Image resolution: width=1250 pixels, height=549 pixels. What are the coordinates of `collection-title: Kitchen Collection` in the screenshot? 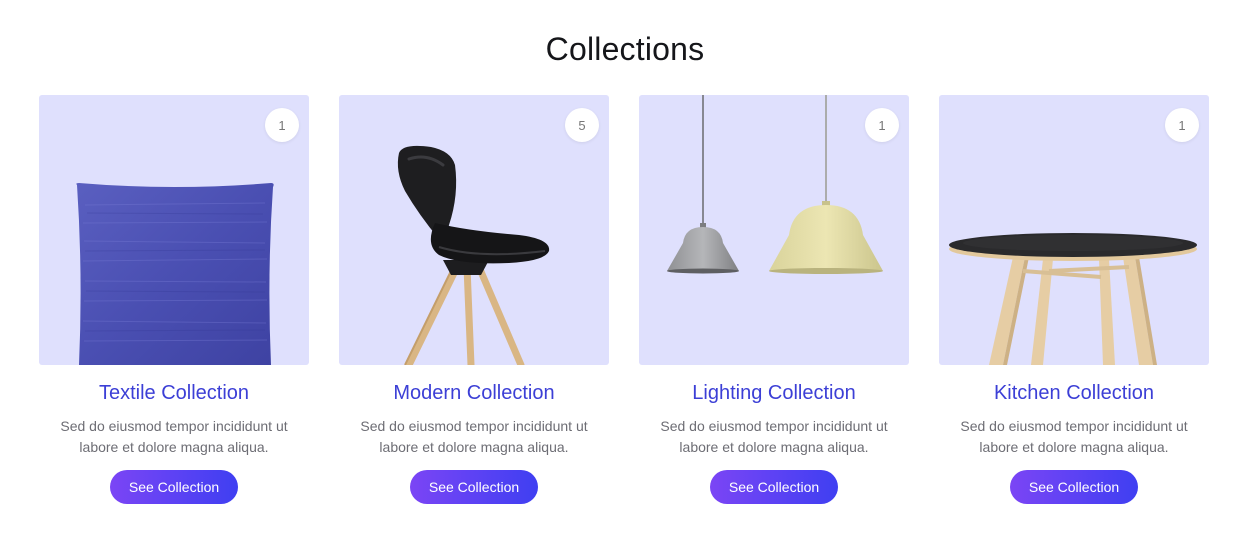 It's located at (1074, 393).